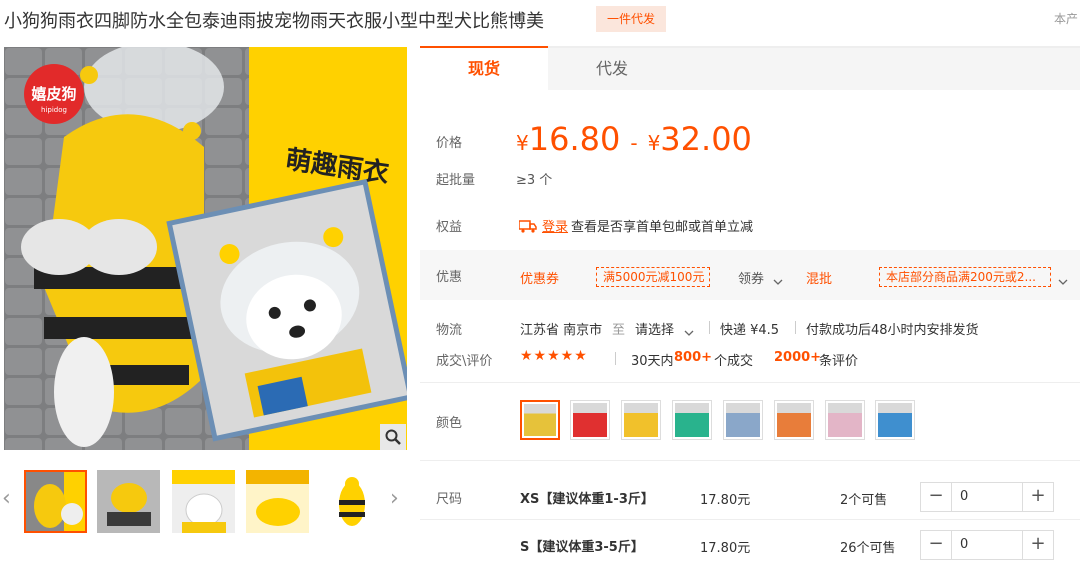 The width and height of the screenshot is (1080, 568). I want to click on express-fee: 快递 ¥4.5, so click(750, 330).